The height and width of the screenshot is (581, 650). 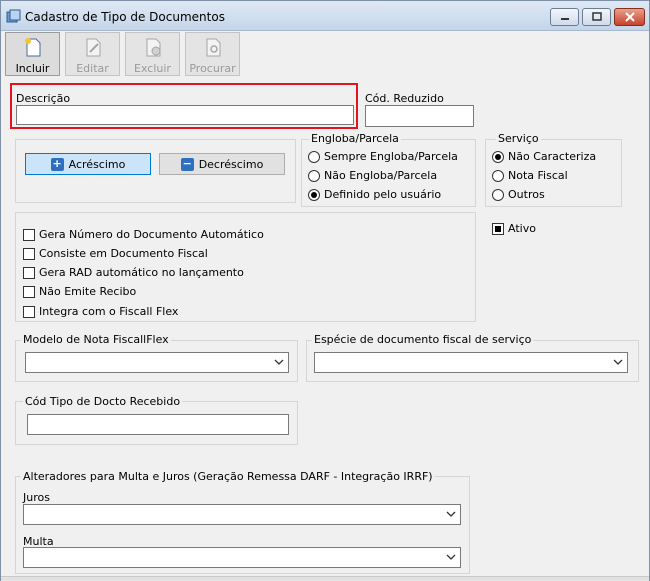 I want to click on editar-button: Editar, so click(x=92, y=54).